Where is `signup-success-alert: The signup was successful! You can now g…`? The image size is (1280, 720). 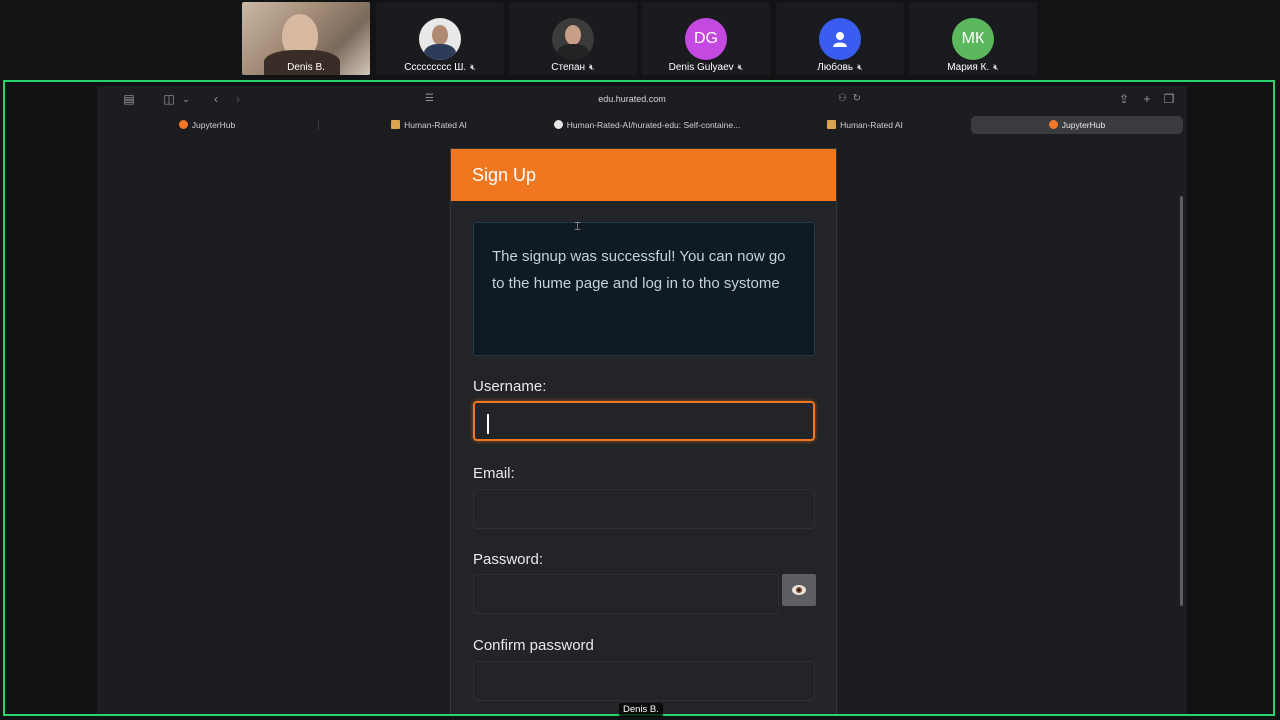 signup-success-alert: The signup was successful! You can now g… is located at coordinates (644, 289).